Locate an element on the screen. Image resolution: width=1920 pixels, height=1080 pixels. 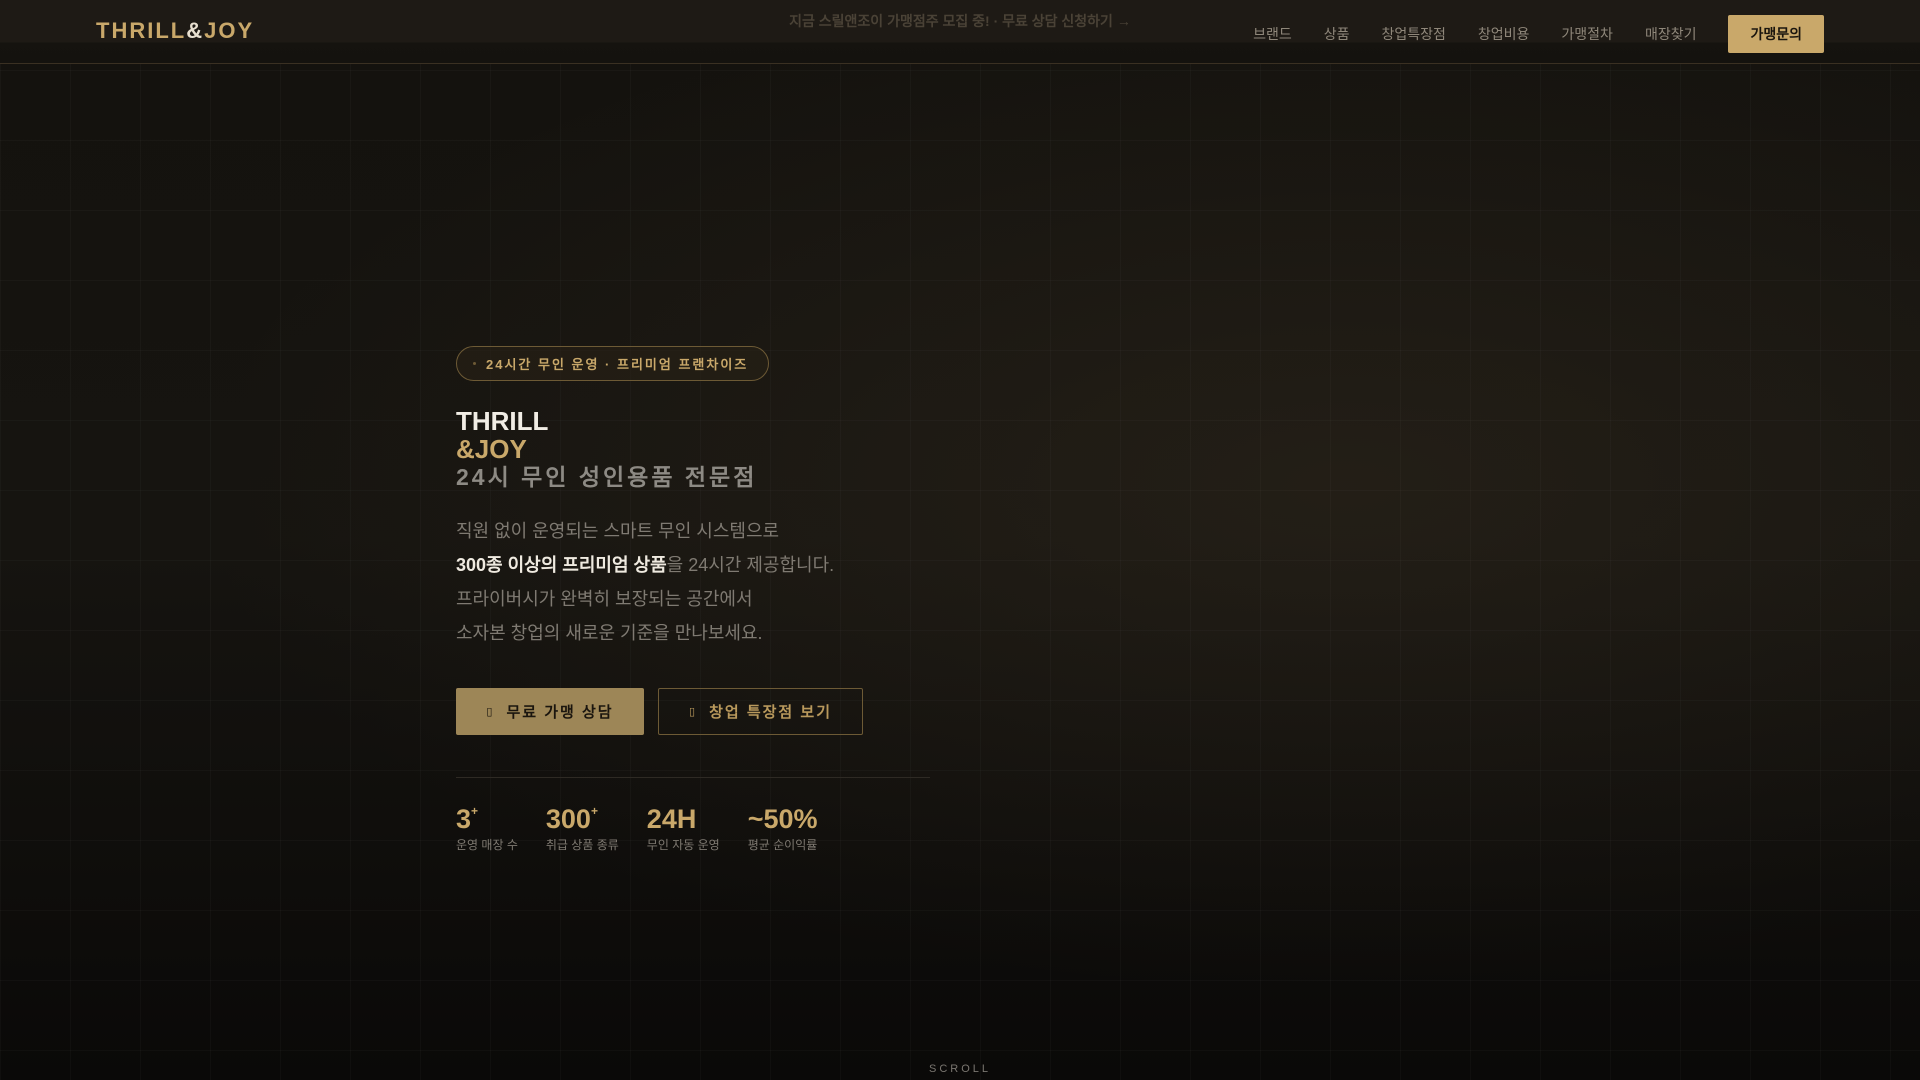
announcement-text: 지금 스릴앤조이 가맹점주 모집 중! · 무료 상담 신청하기 → is located at coordinates (960, 21).